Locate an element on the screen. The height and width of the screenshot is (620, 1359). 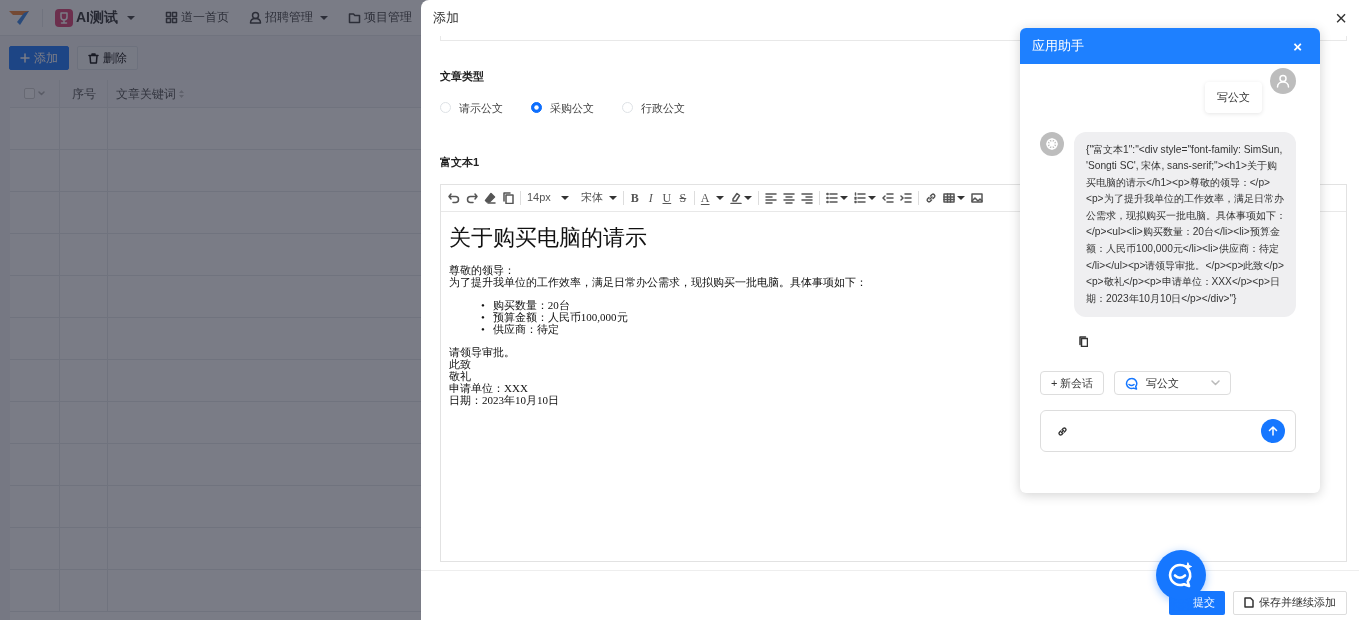
app-select: 写公文 is located at coordinates (1173, 383).